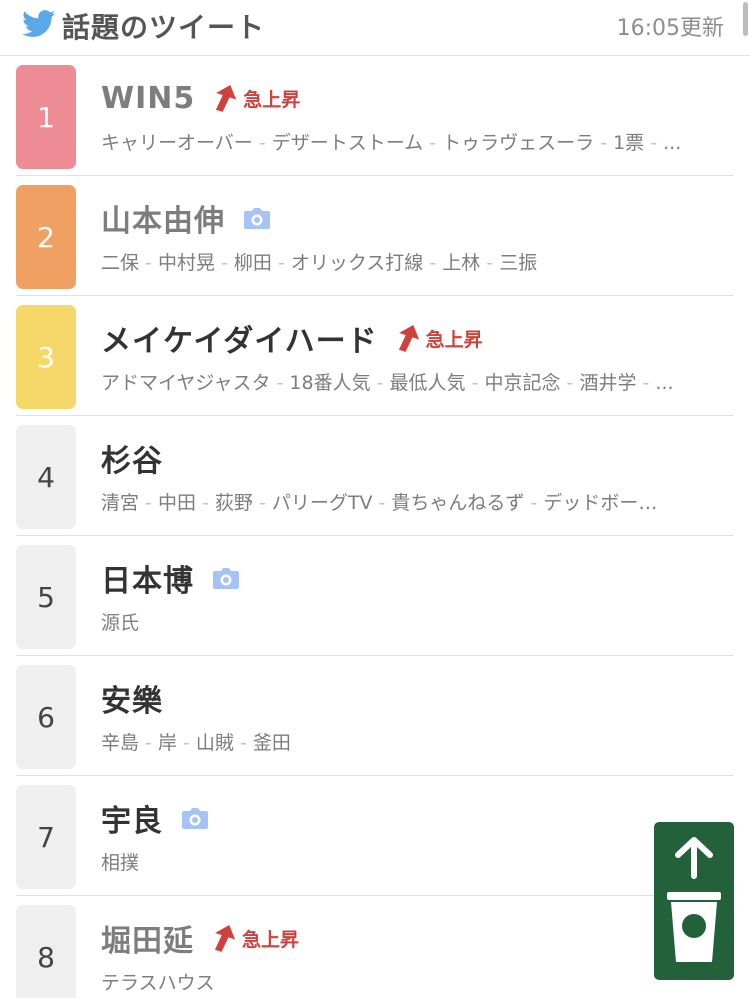 The image size is (750, 998). Describe the element at coordinates (457, 503) in the screenshot. I see `related-tag: 貴ちゃんねるず` at that location.